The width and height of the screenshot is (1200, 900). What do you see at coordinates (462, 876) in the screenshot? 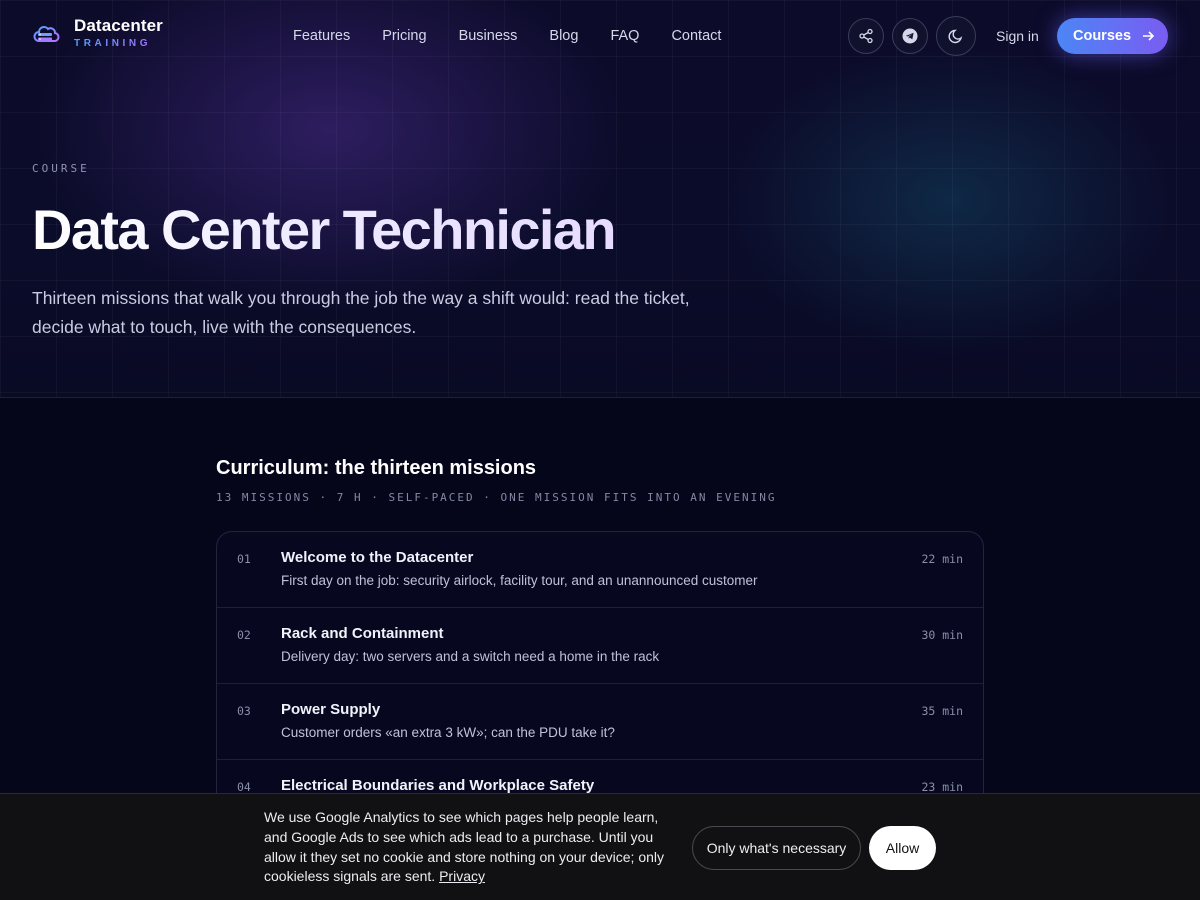
I see `privacy-link: Privacy` at bounding box center [462, 876].